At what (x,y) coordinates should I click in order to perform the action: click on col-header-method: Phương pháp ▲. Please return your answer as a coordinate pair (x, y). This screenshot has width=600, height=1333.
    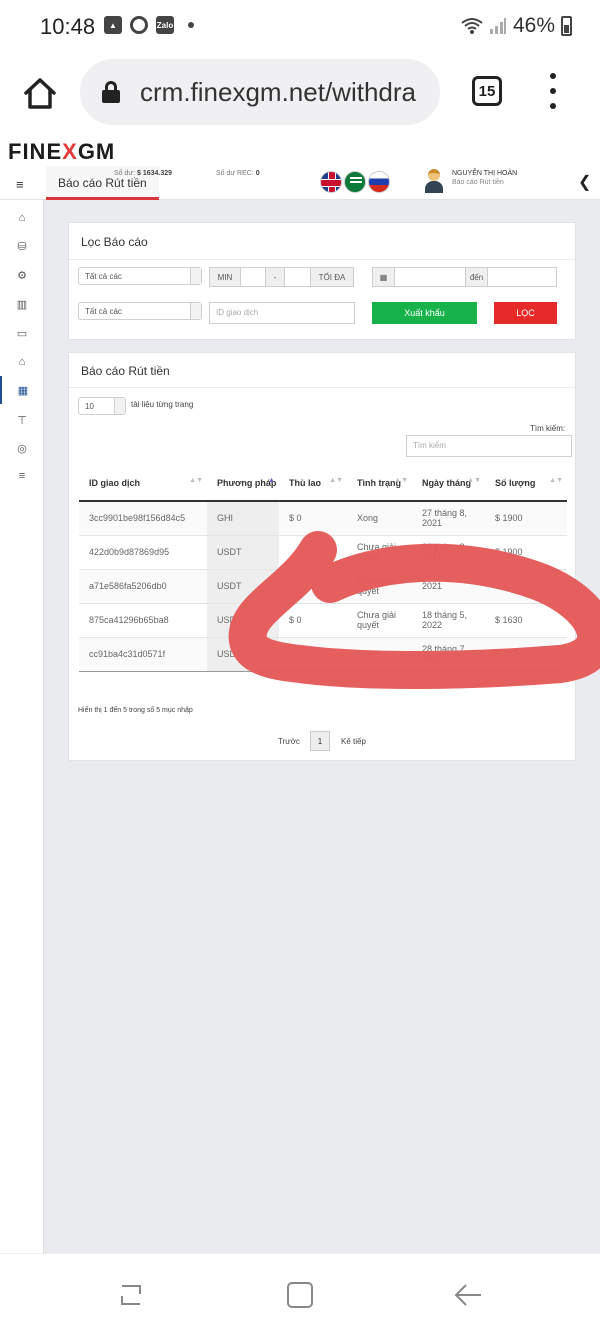
    Looking at the image, I should click on (243, 483).